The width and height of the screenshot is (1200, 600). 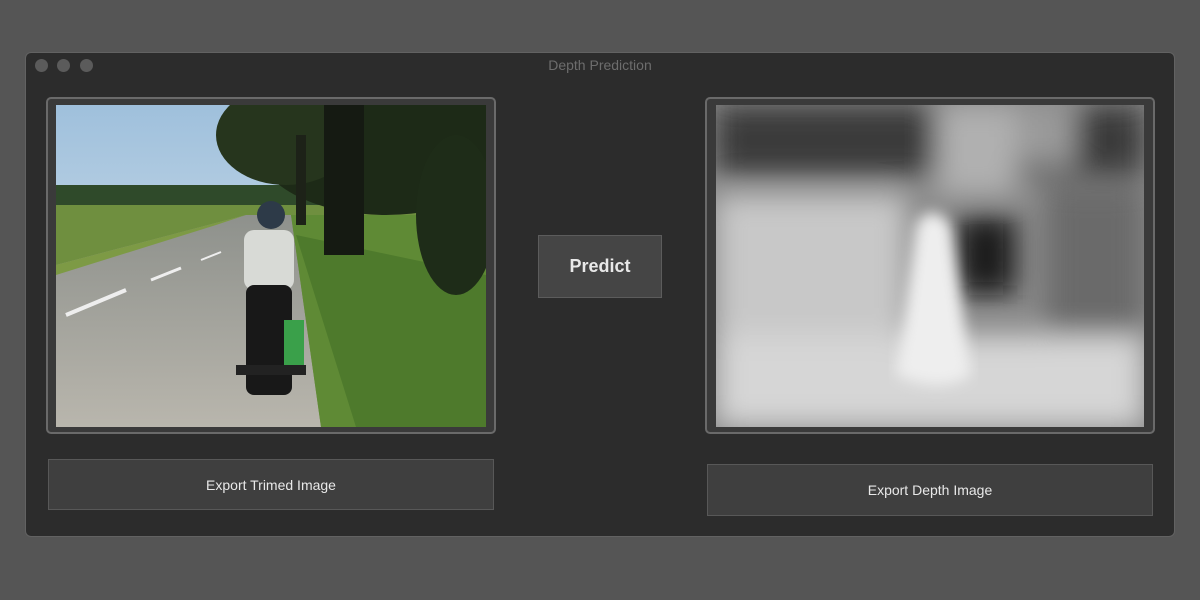 I want to click on predict-button: Predict, so click(x=600, y=266).